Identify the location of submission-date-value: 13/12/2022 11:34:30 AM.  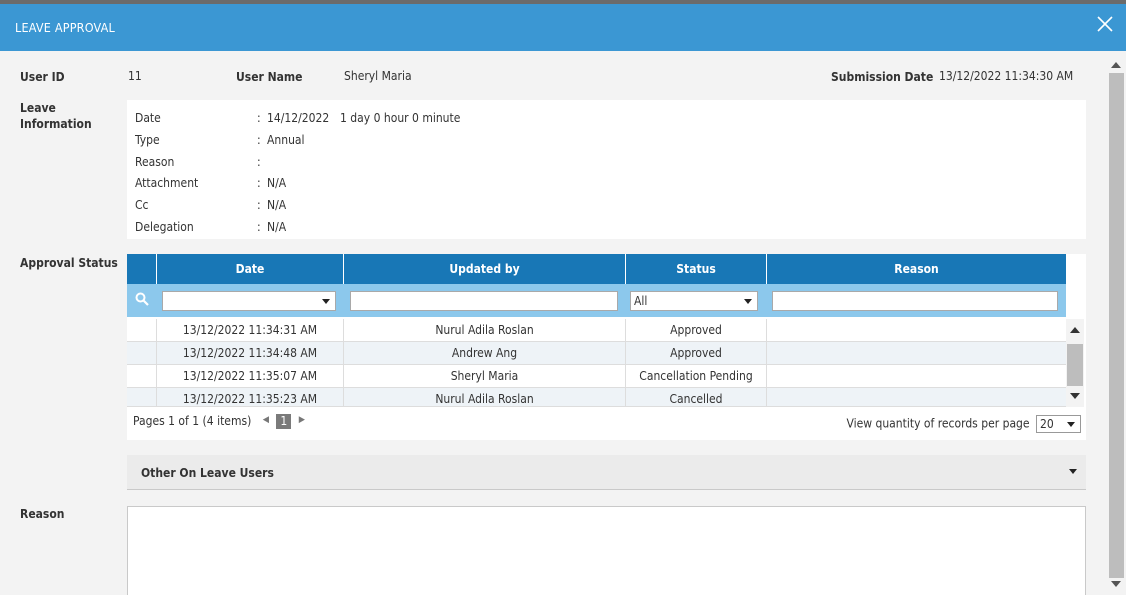
(1006, 76).